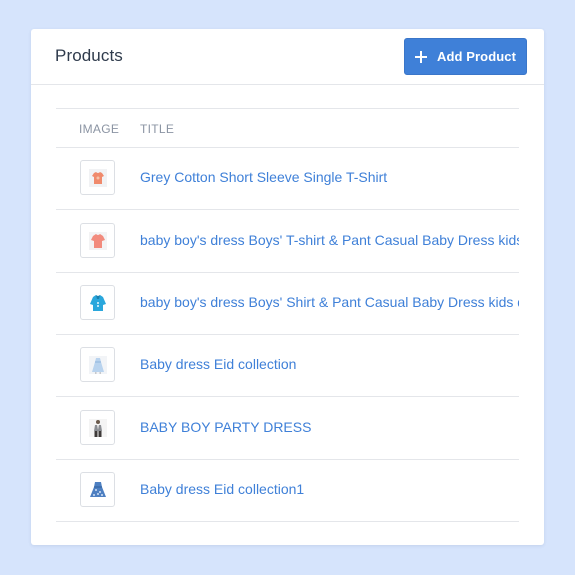 Image resolution: width=575 pixels, height=575 pixels. What do you see at coordinates (225, 427) in the screenshot?
I see `product-title-link: BABY BOY PARTY DRESS` at bounding box center [225, 427].